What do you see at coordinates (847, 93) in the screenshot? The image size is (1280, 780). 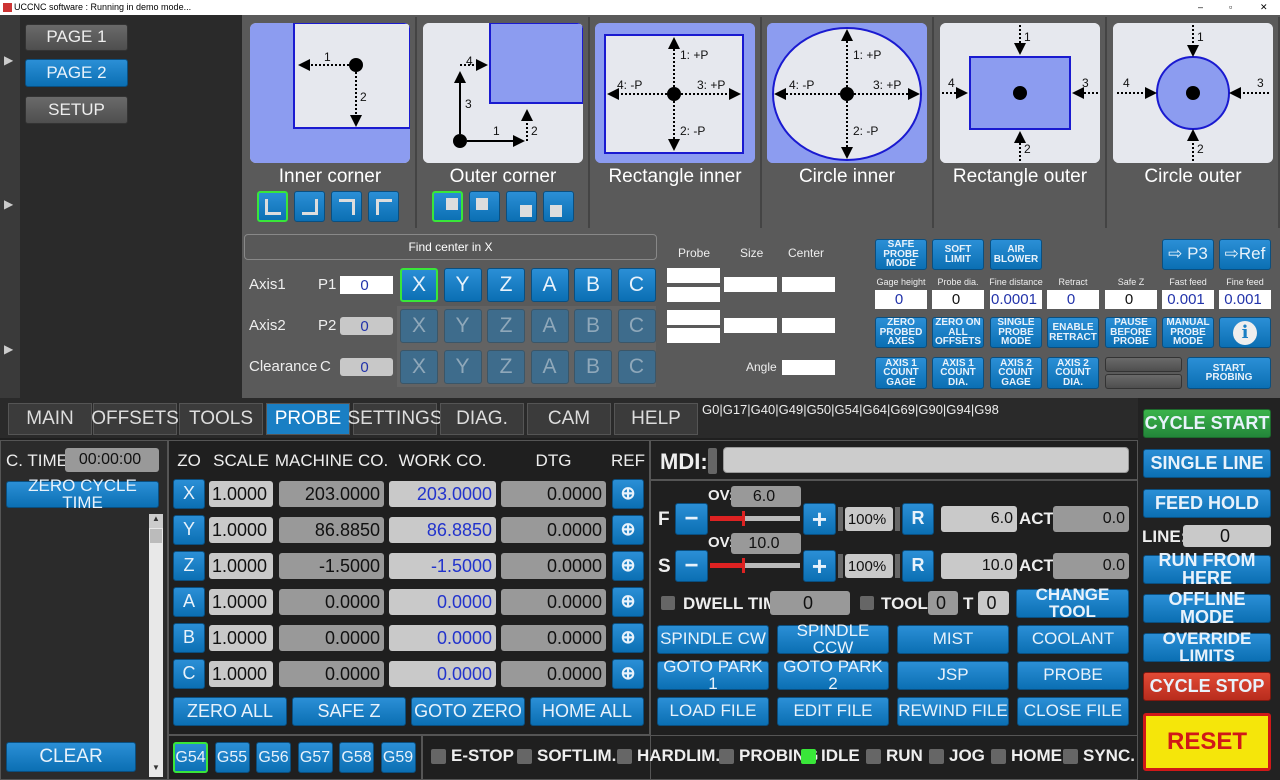 I see `circle-inner-diagram: 1: +P 4: -P 3: +P 2: -P` at bounding box center [847, 93].